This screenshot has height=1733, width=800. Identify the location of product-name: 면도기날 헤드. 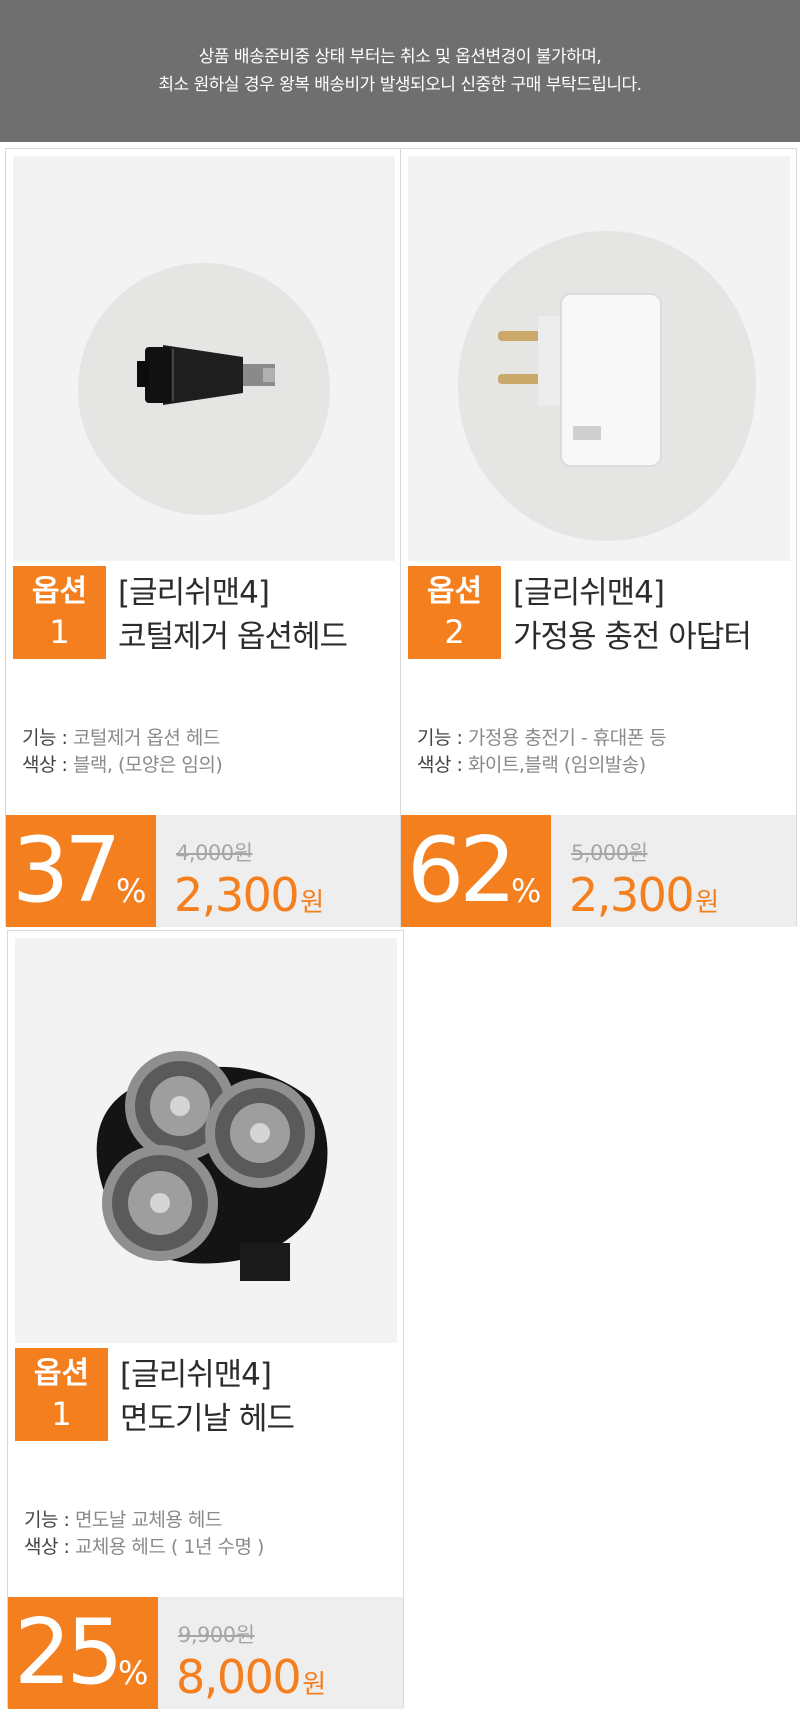
(207, 1419).